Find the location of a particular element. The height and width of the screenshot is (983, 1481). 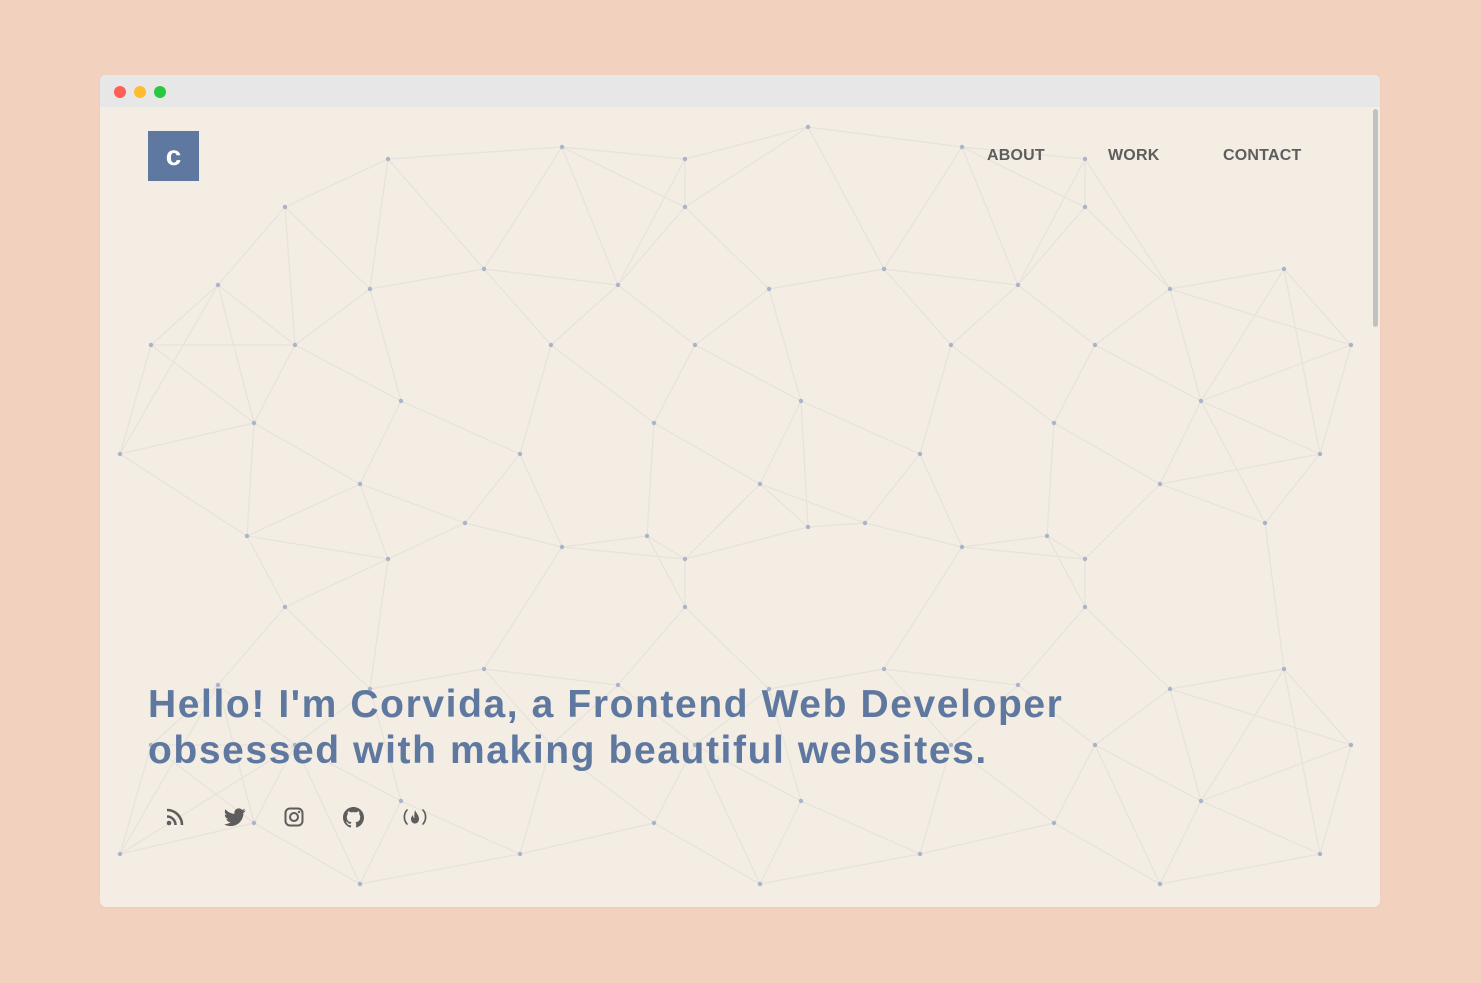

window-titlebar is located at coordinates (740, 91).